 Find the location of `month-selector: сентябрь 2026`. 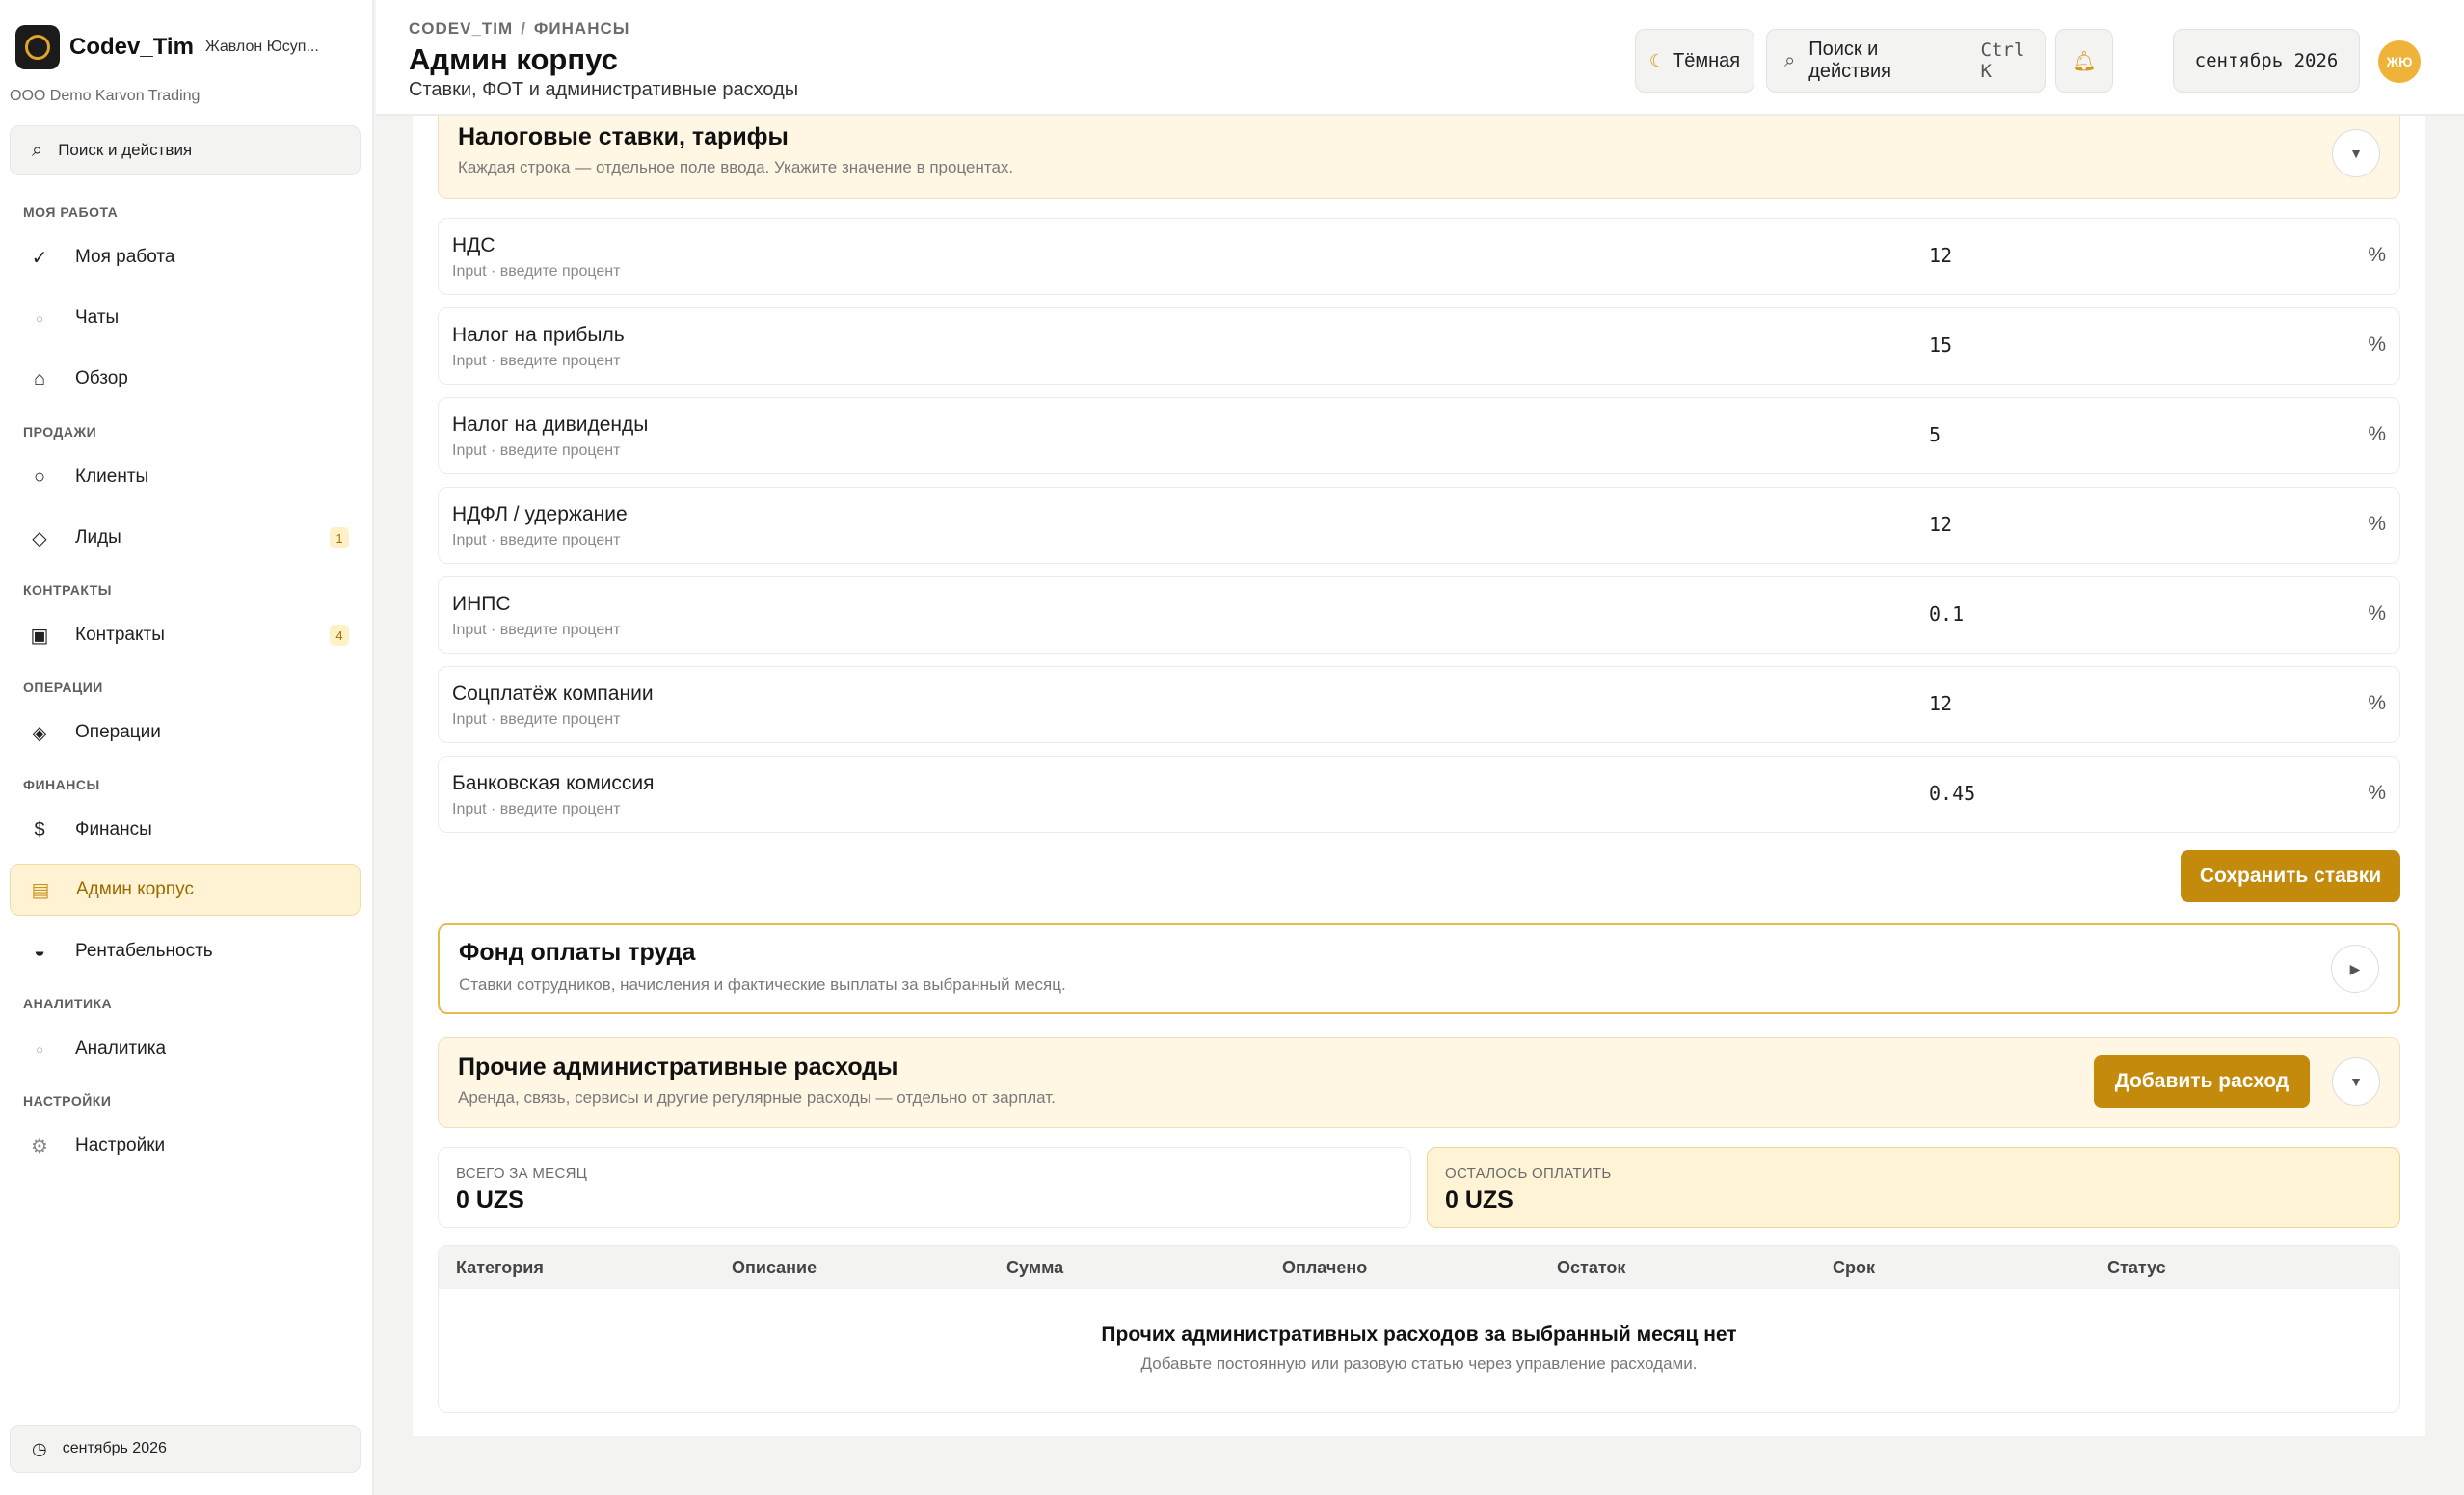

month-selector: сентябрь 2026 is located at coordinates (2267, 61).